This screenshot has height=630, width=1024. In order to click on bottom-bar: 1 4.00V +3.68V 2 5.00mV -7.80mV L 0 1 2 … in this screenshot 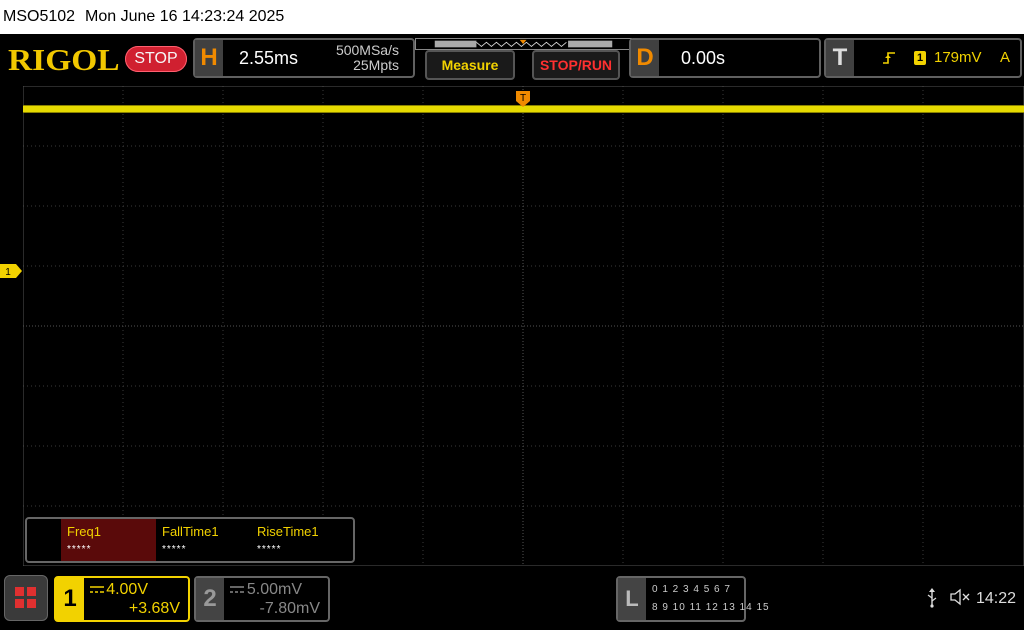, I will do `click(512, 598)`.